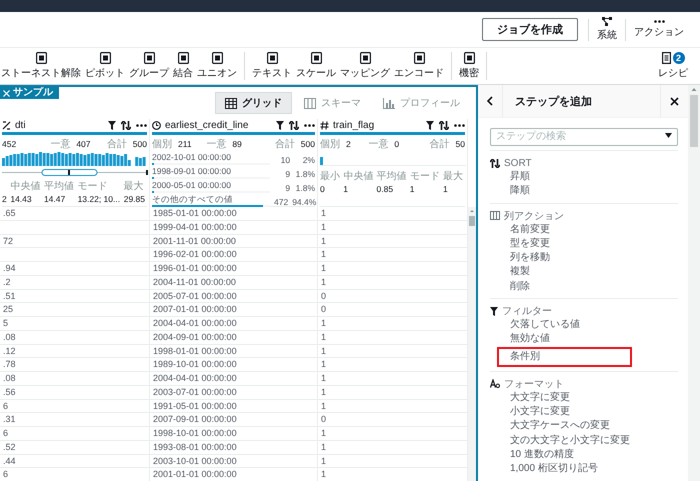 The width and height of the screenshot is (700, 481). Describe the element at coordinates (234, 241) in the screenshot. I see `table-cell: 2001-11-01 00:00:00` at that location.